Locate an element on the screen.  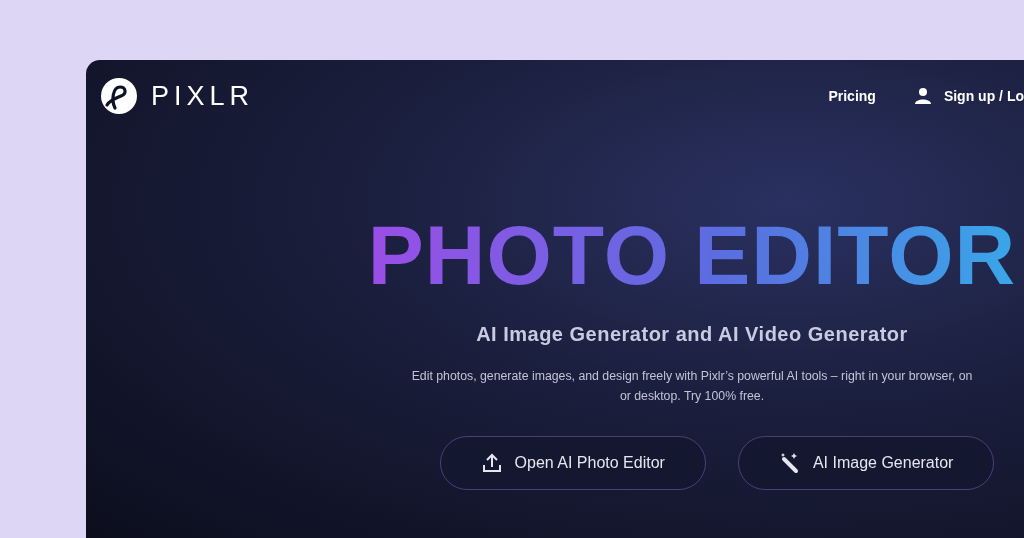
logo-icon is located at coordinates (119, 96).